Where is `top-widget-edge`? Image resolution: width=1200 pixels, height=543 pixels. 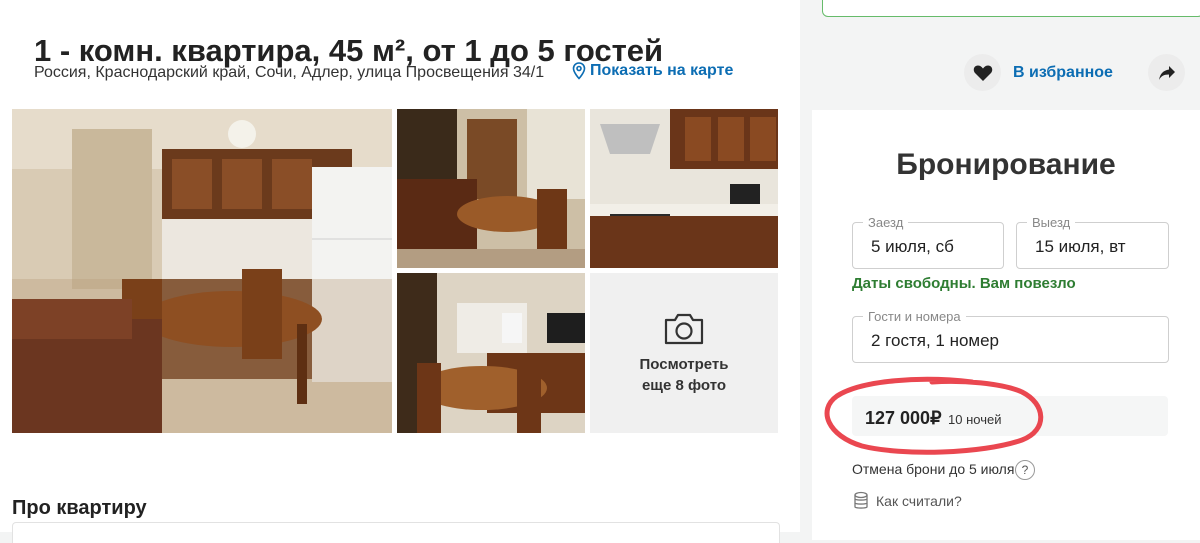
top-widget-edge is located at coordinates (1011, 8).